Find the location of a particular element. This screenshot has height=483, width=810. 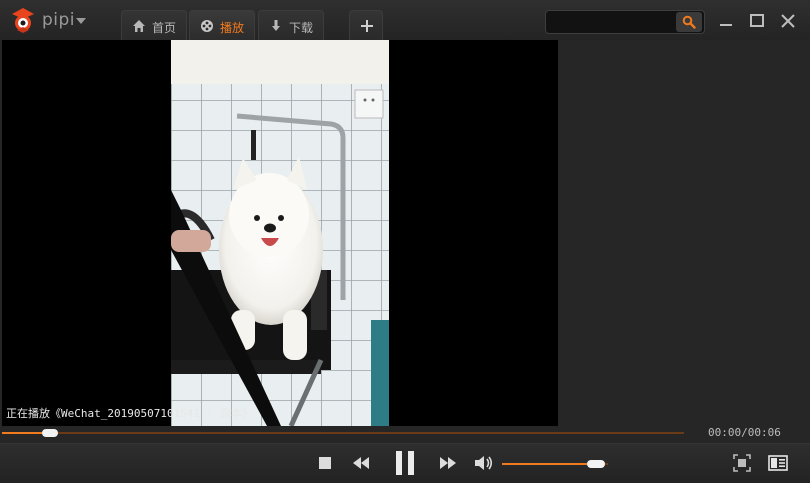

brand-name: pipi is located at coordinates (58, 20).